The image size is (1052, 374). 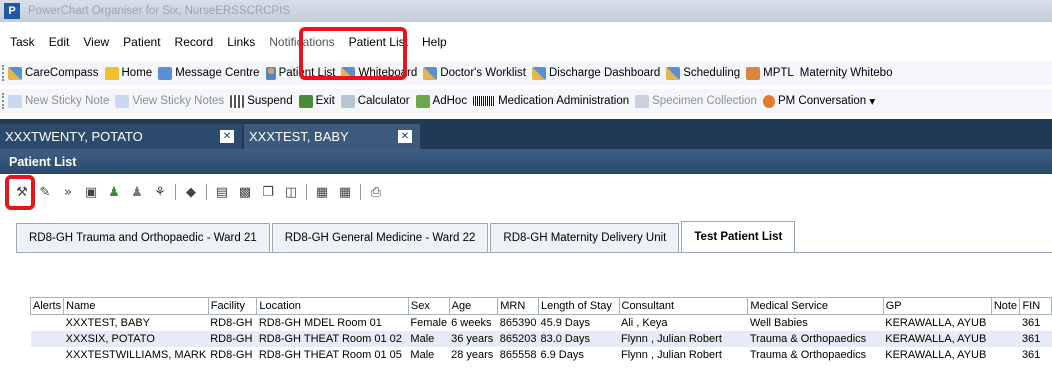 I want to click on menu-links: Links, so click(x=241, y=42).